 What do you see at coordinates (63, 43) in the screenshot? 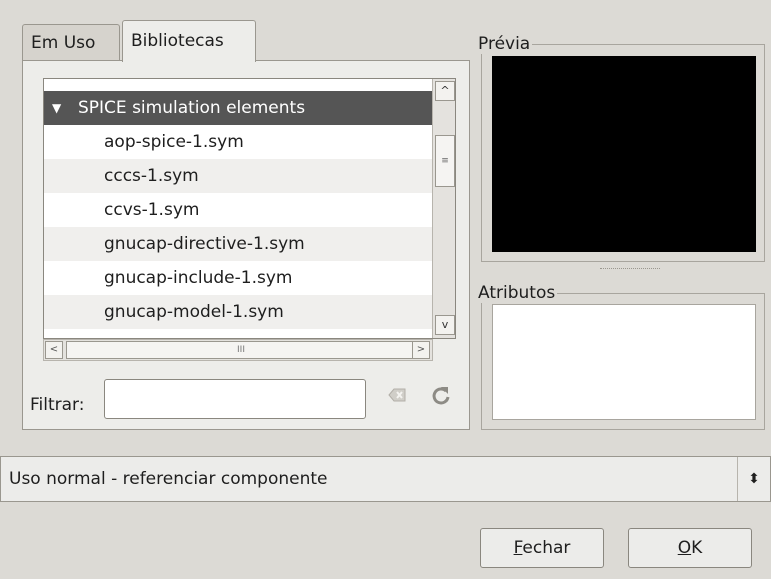
I see `tab-em-uso-label: Em Uso` at bounding box center [63, 43].